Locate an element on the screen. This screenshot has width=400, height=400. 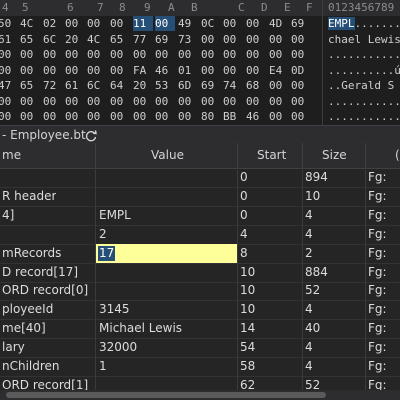
table-row: nChildren 1 58 4 Fg: is located at coordinates (200, 367).